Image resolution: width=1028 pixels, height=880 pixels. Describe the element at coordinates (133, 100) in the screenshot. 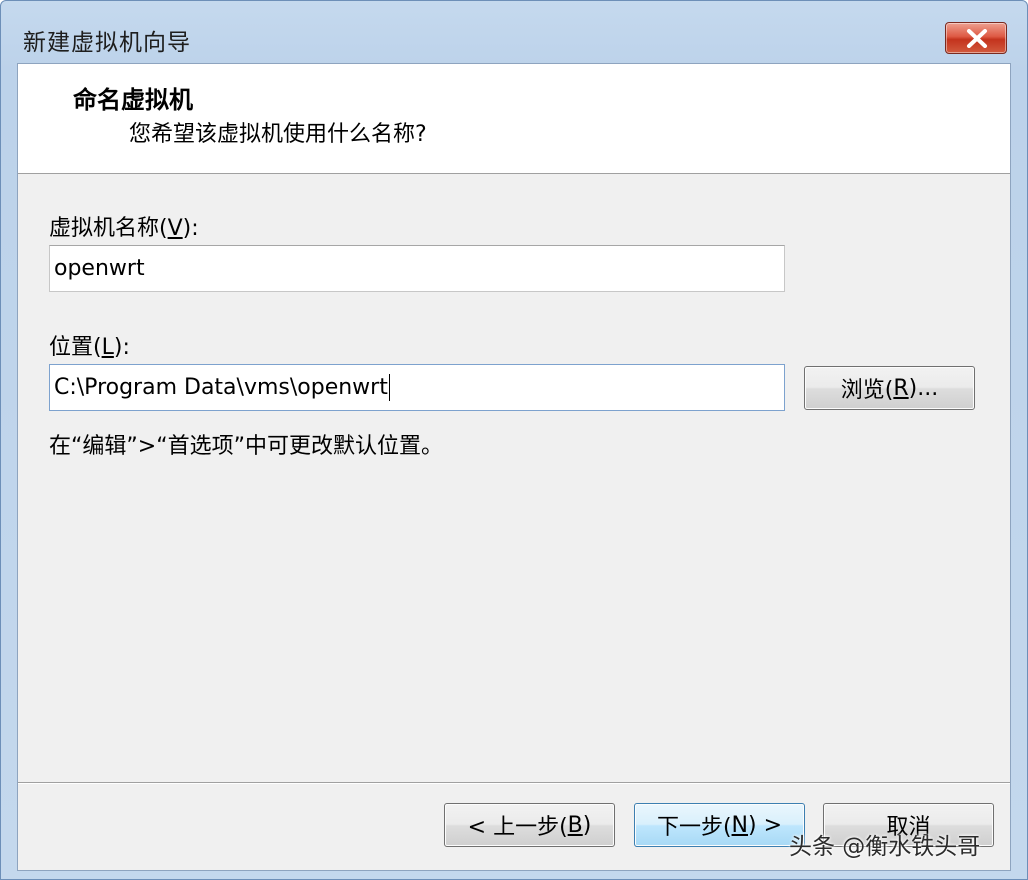

I see `page-title: 命名虚拟机` at that location.